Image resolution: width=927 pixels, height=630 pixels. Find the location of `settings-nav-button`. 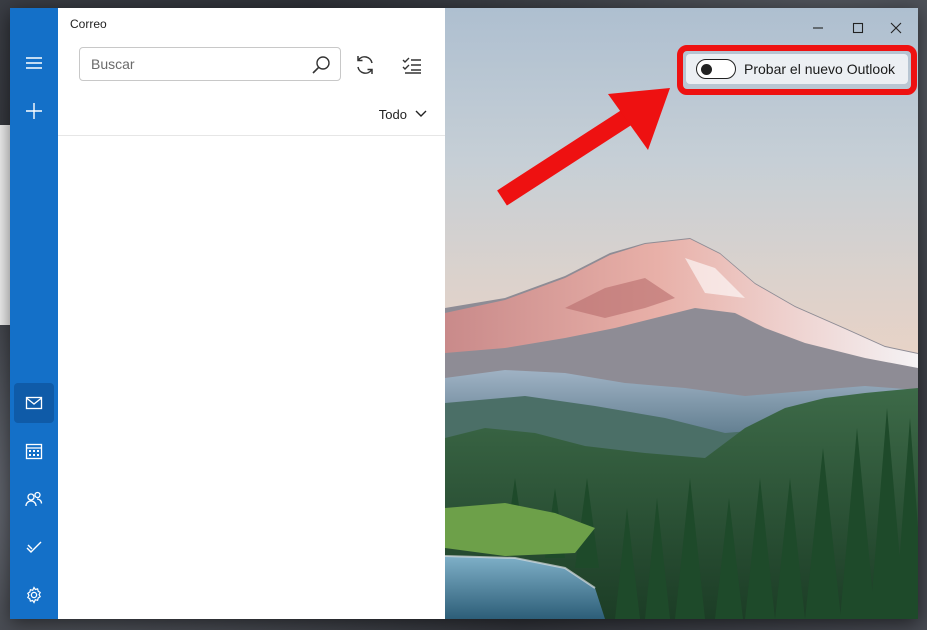

settings-nav-button is located at coordinates (34, 595).